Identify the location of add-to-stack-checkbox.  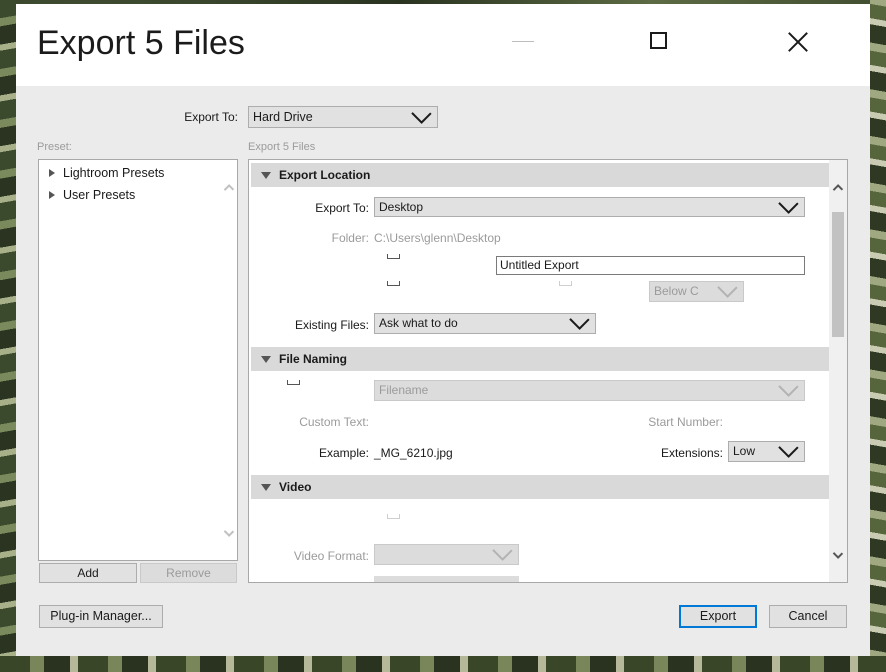
(565, 283).